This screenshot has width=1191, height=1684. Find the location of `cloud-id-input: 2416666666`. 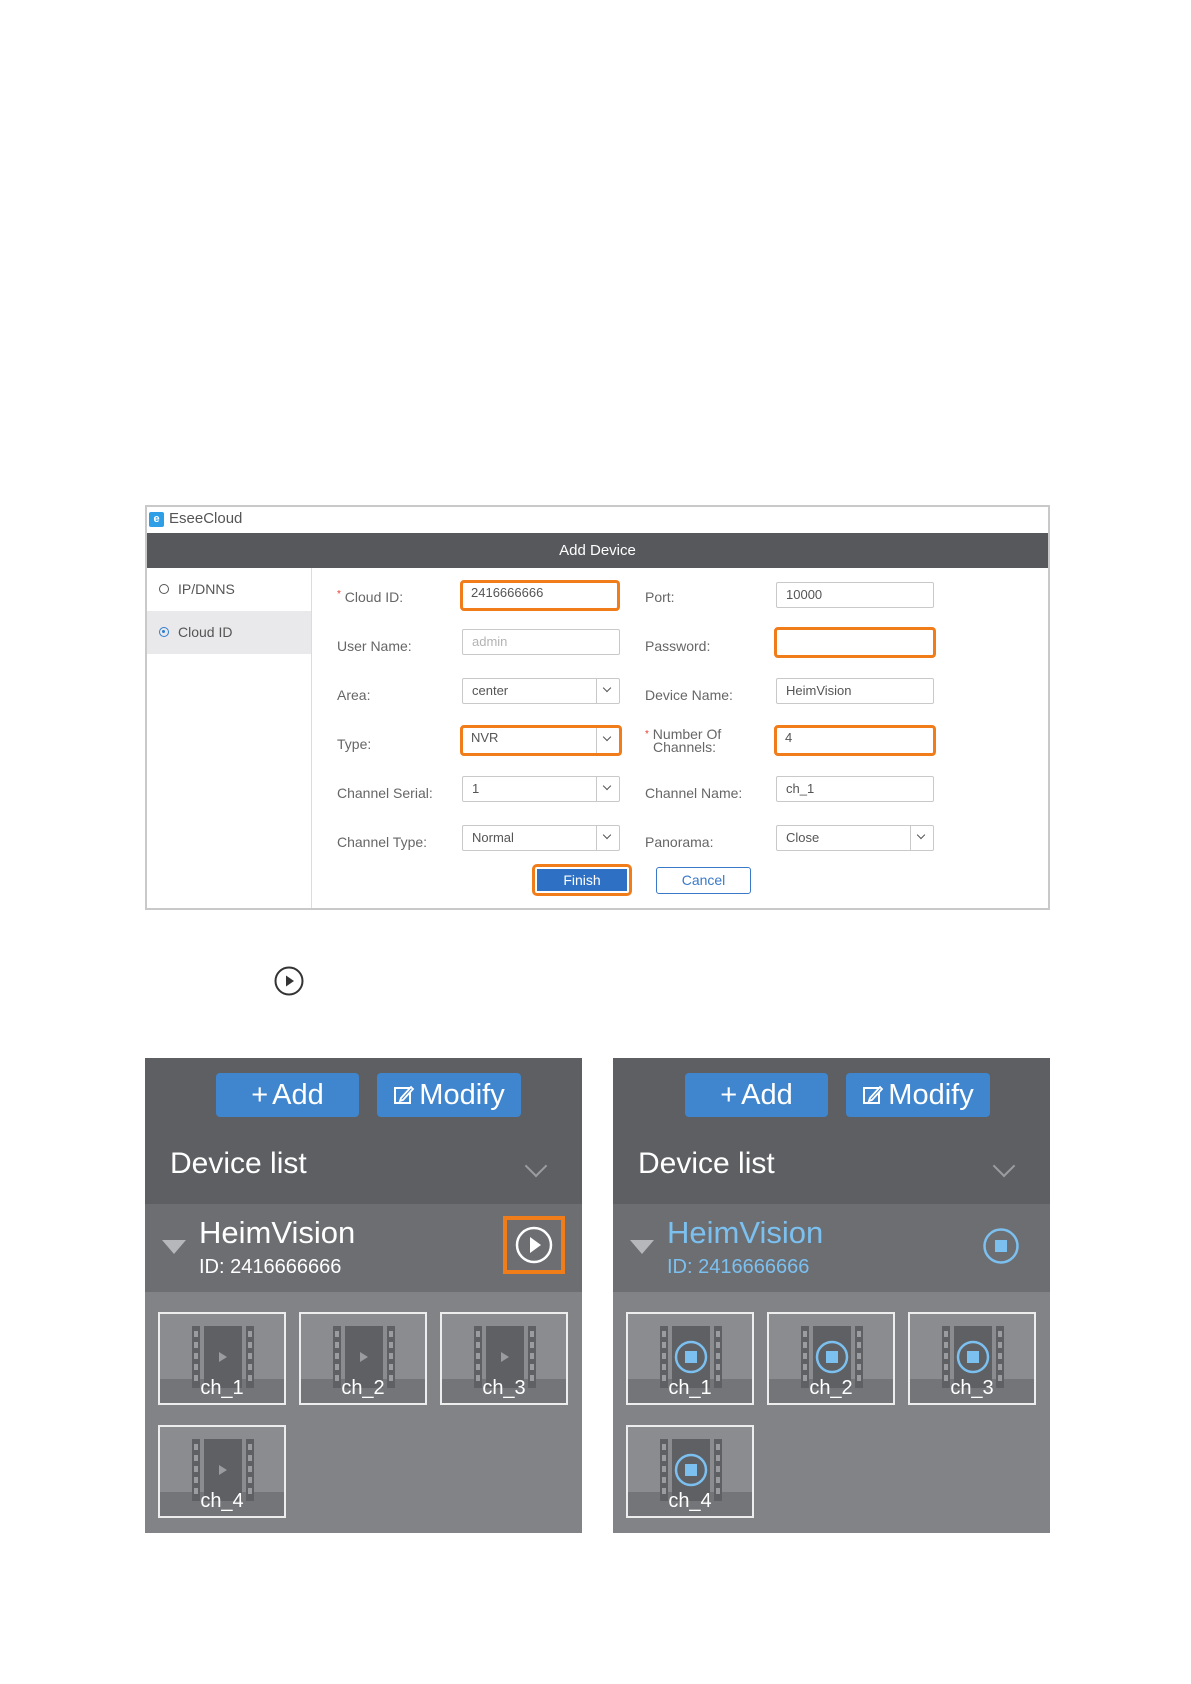

cloud-id-input: 2416666666 is located at coordinates (540, 595).